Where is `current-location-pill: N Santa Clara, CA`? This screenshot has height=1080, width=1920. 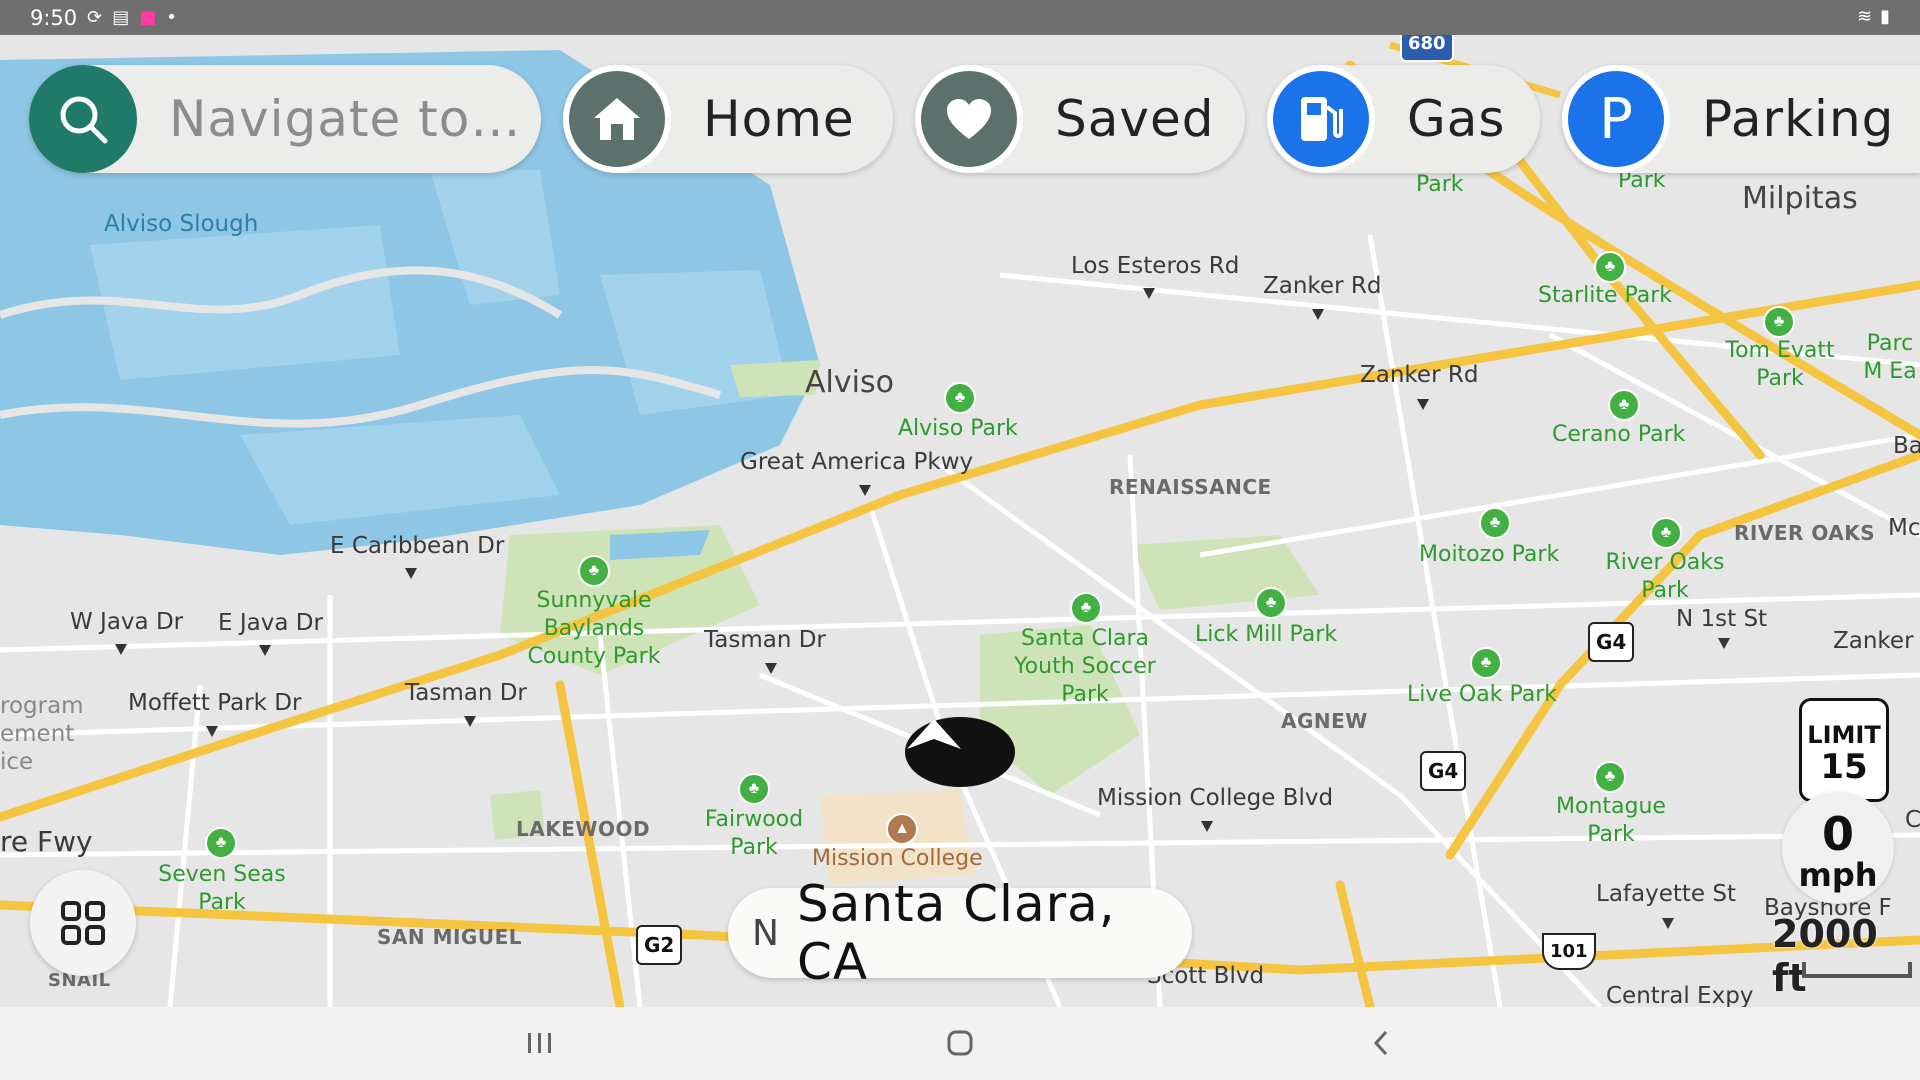
current-location-pill: N Santa Clara, CA is located at coordinates (960, 933).